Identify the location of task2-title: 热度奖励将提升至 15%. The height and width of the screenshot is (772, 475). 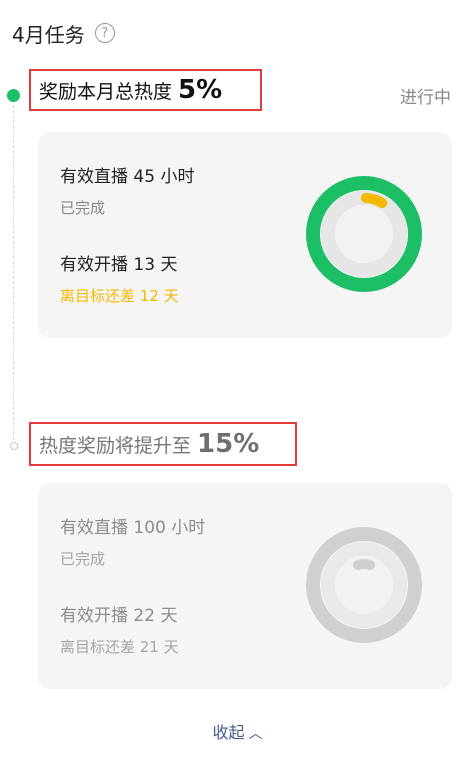
(163, 444).